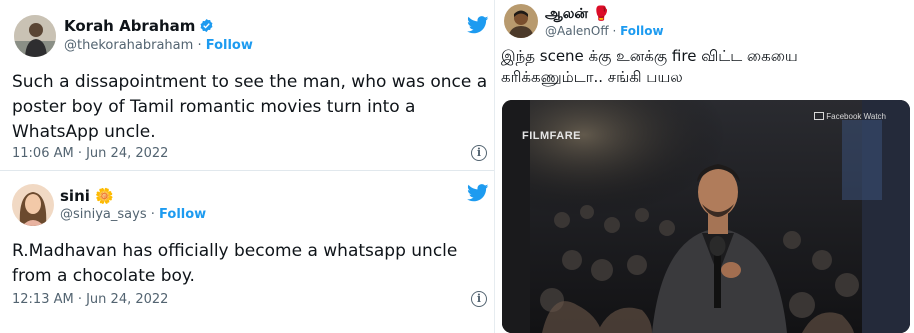 This screenshot has width=914, height=333. I want to click on channel-logo: FILMFARE, so click(551, 136).